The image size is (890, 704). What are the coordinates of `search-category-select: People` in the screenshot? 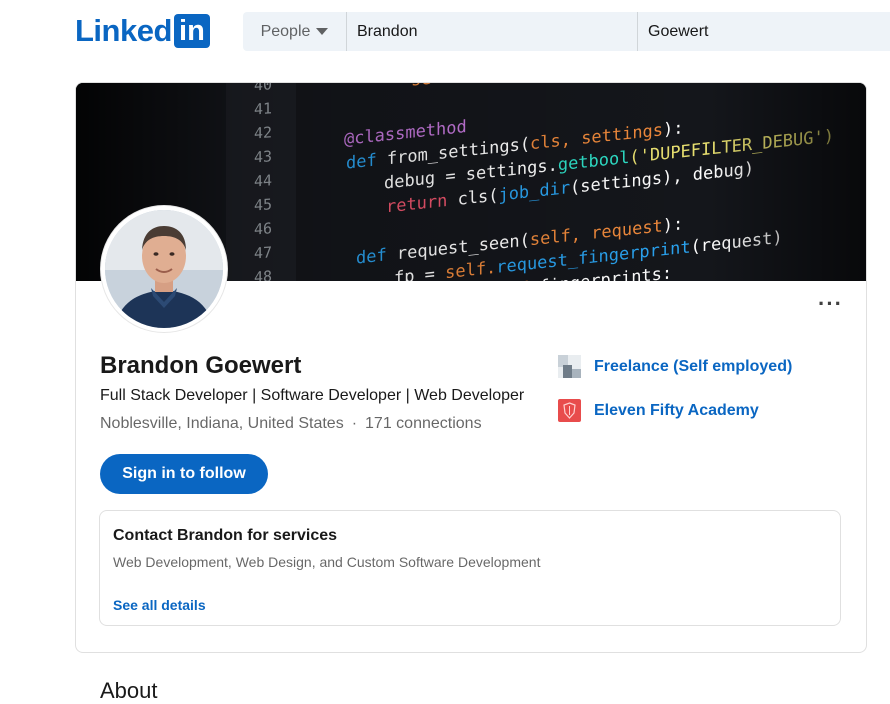 It's located at (295, 31).